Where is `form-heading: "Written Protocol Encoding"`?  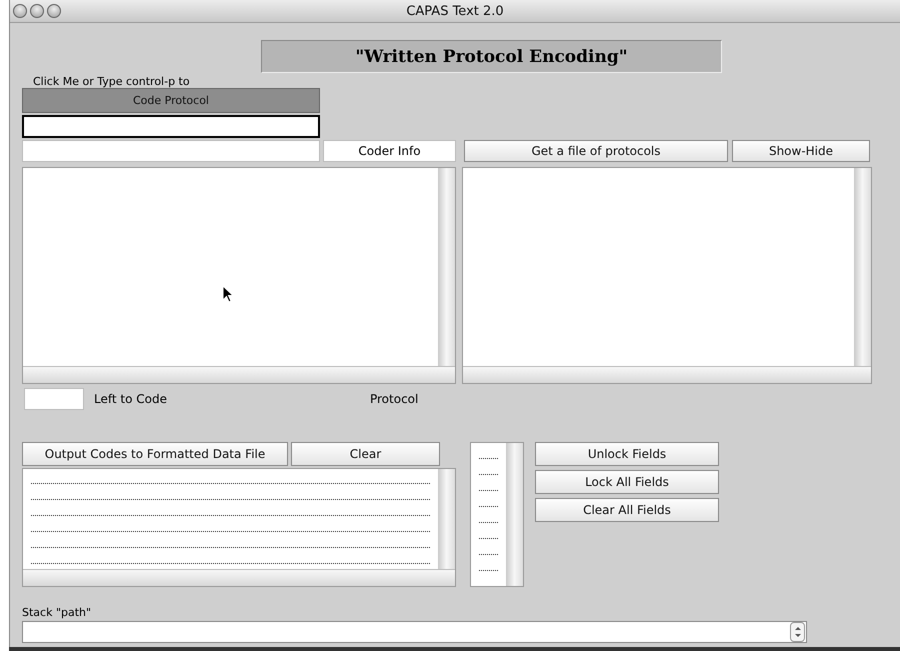
form-heading: "Written Protocol Encoding" is located at coordinates (491, 56).